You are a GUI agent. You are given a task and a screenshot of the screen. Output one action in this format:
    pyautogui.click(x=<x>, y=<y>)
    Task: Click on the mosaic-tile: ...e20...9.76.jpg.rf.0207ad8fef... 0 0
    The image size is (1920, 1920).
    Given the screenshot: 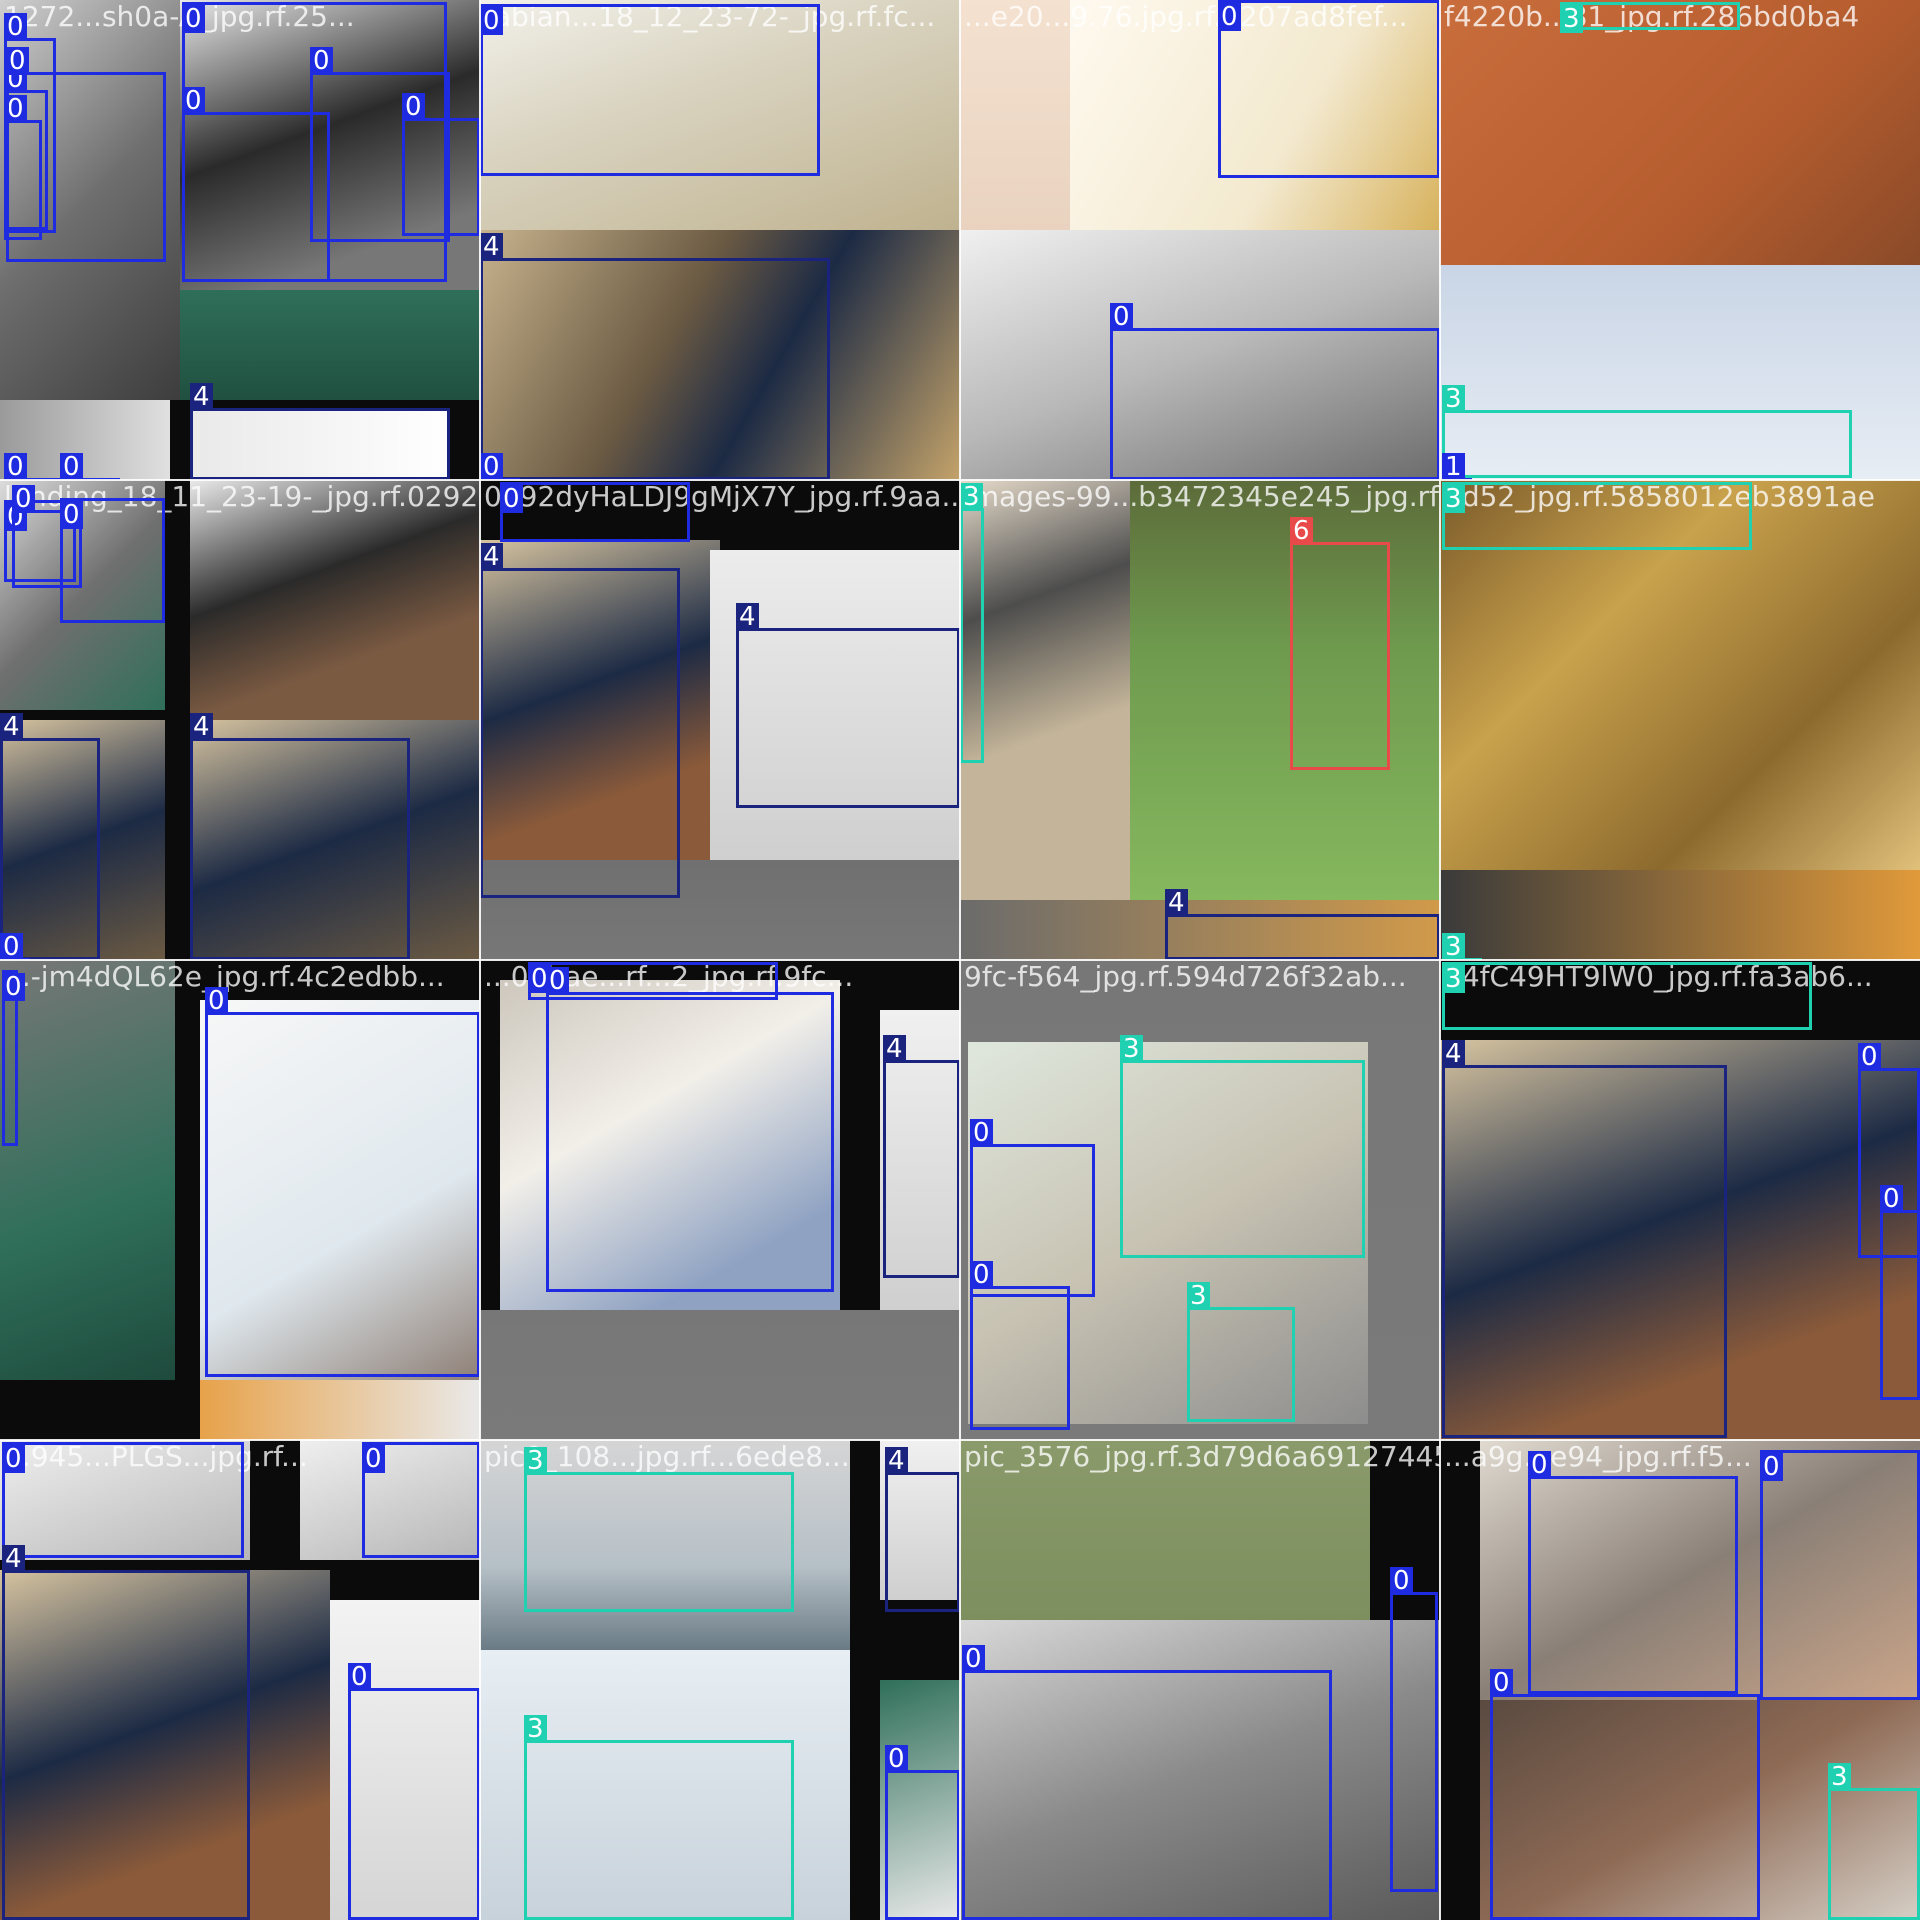 What is the action you would take?
    pyautogui.click(x=1200, y=240)
    